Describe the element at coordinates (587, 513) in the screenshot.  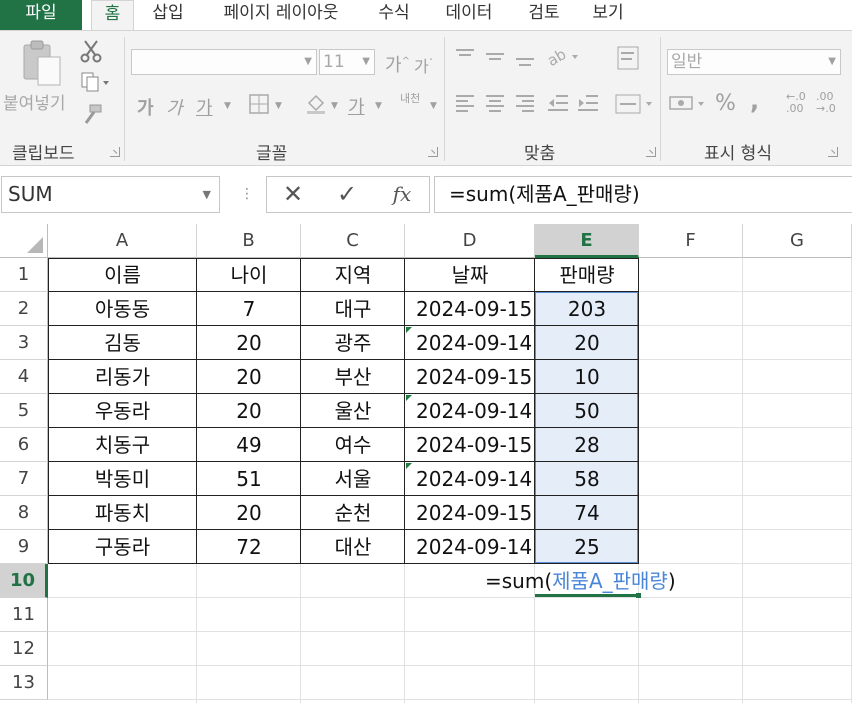
I see `table-cell: 74` at that location.